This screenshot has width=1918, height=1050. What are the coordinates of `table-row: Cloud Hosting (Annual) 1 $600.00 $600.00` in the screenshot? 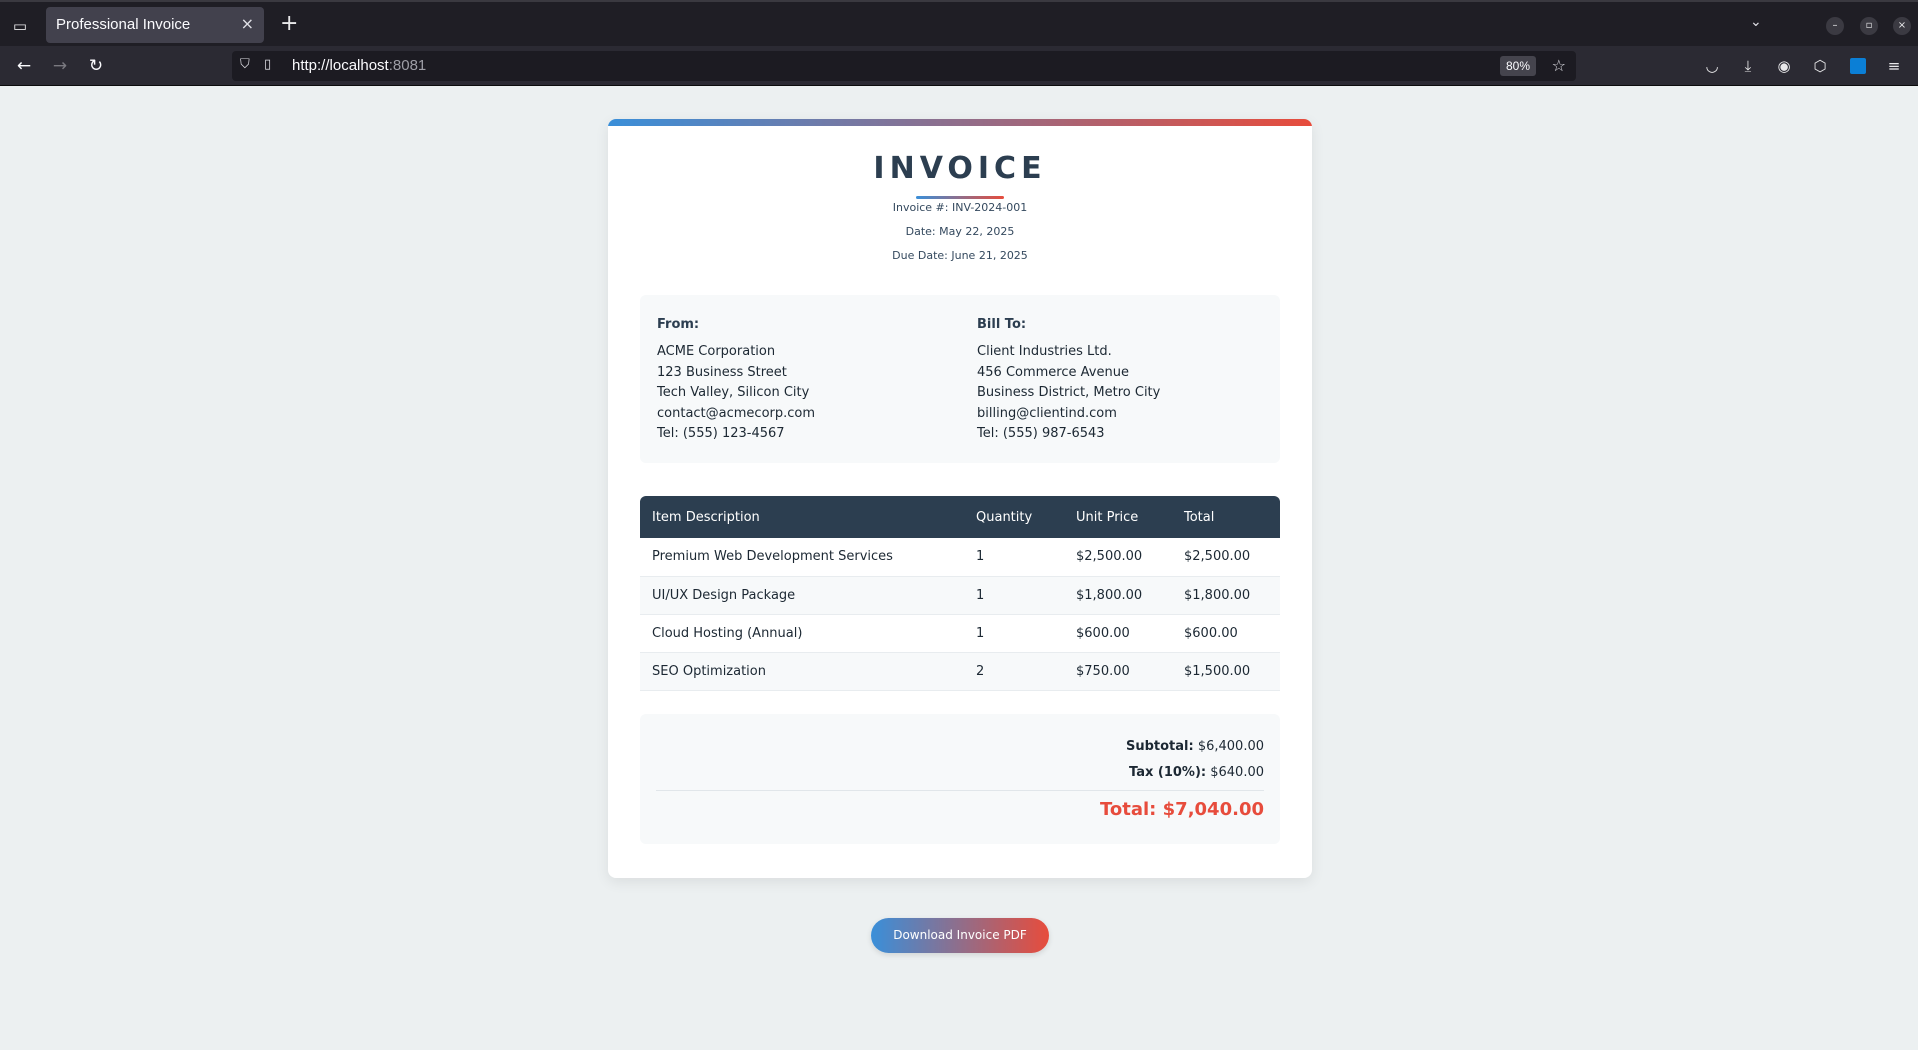 It's located at (960, 633).